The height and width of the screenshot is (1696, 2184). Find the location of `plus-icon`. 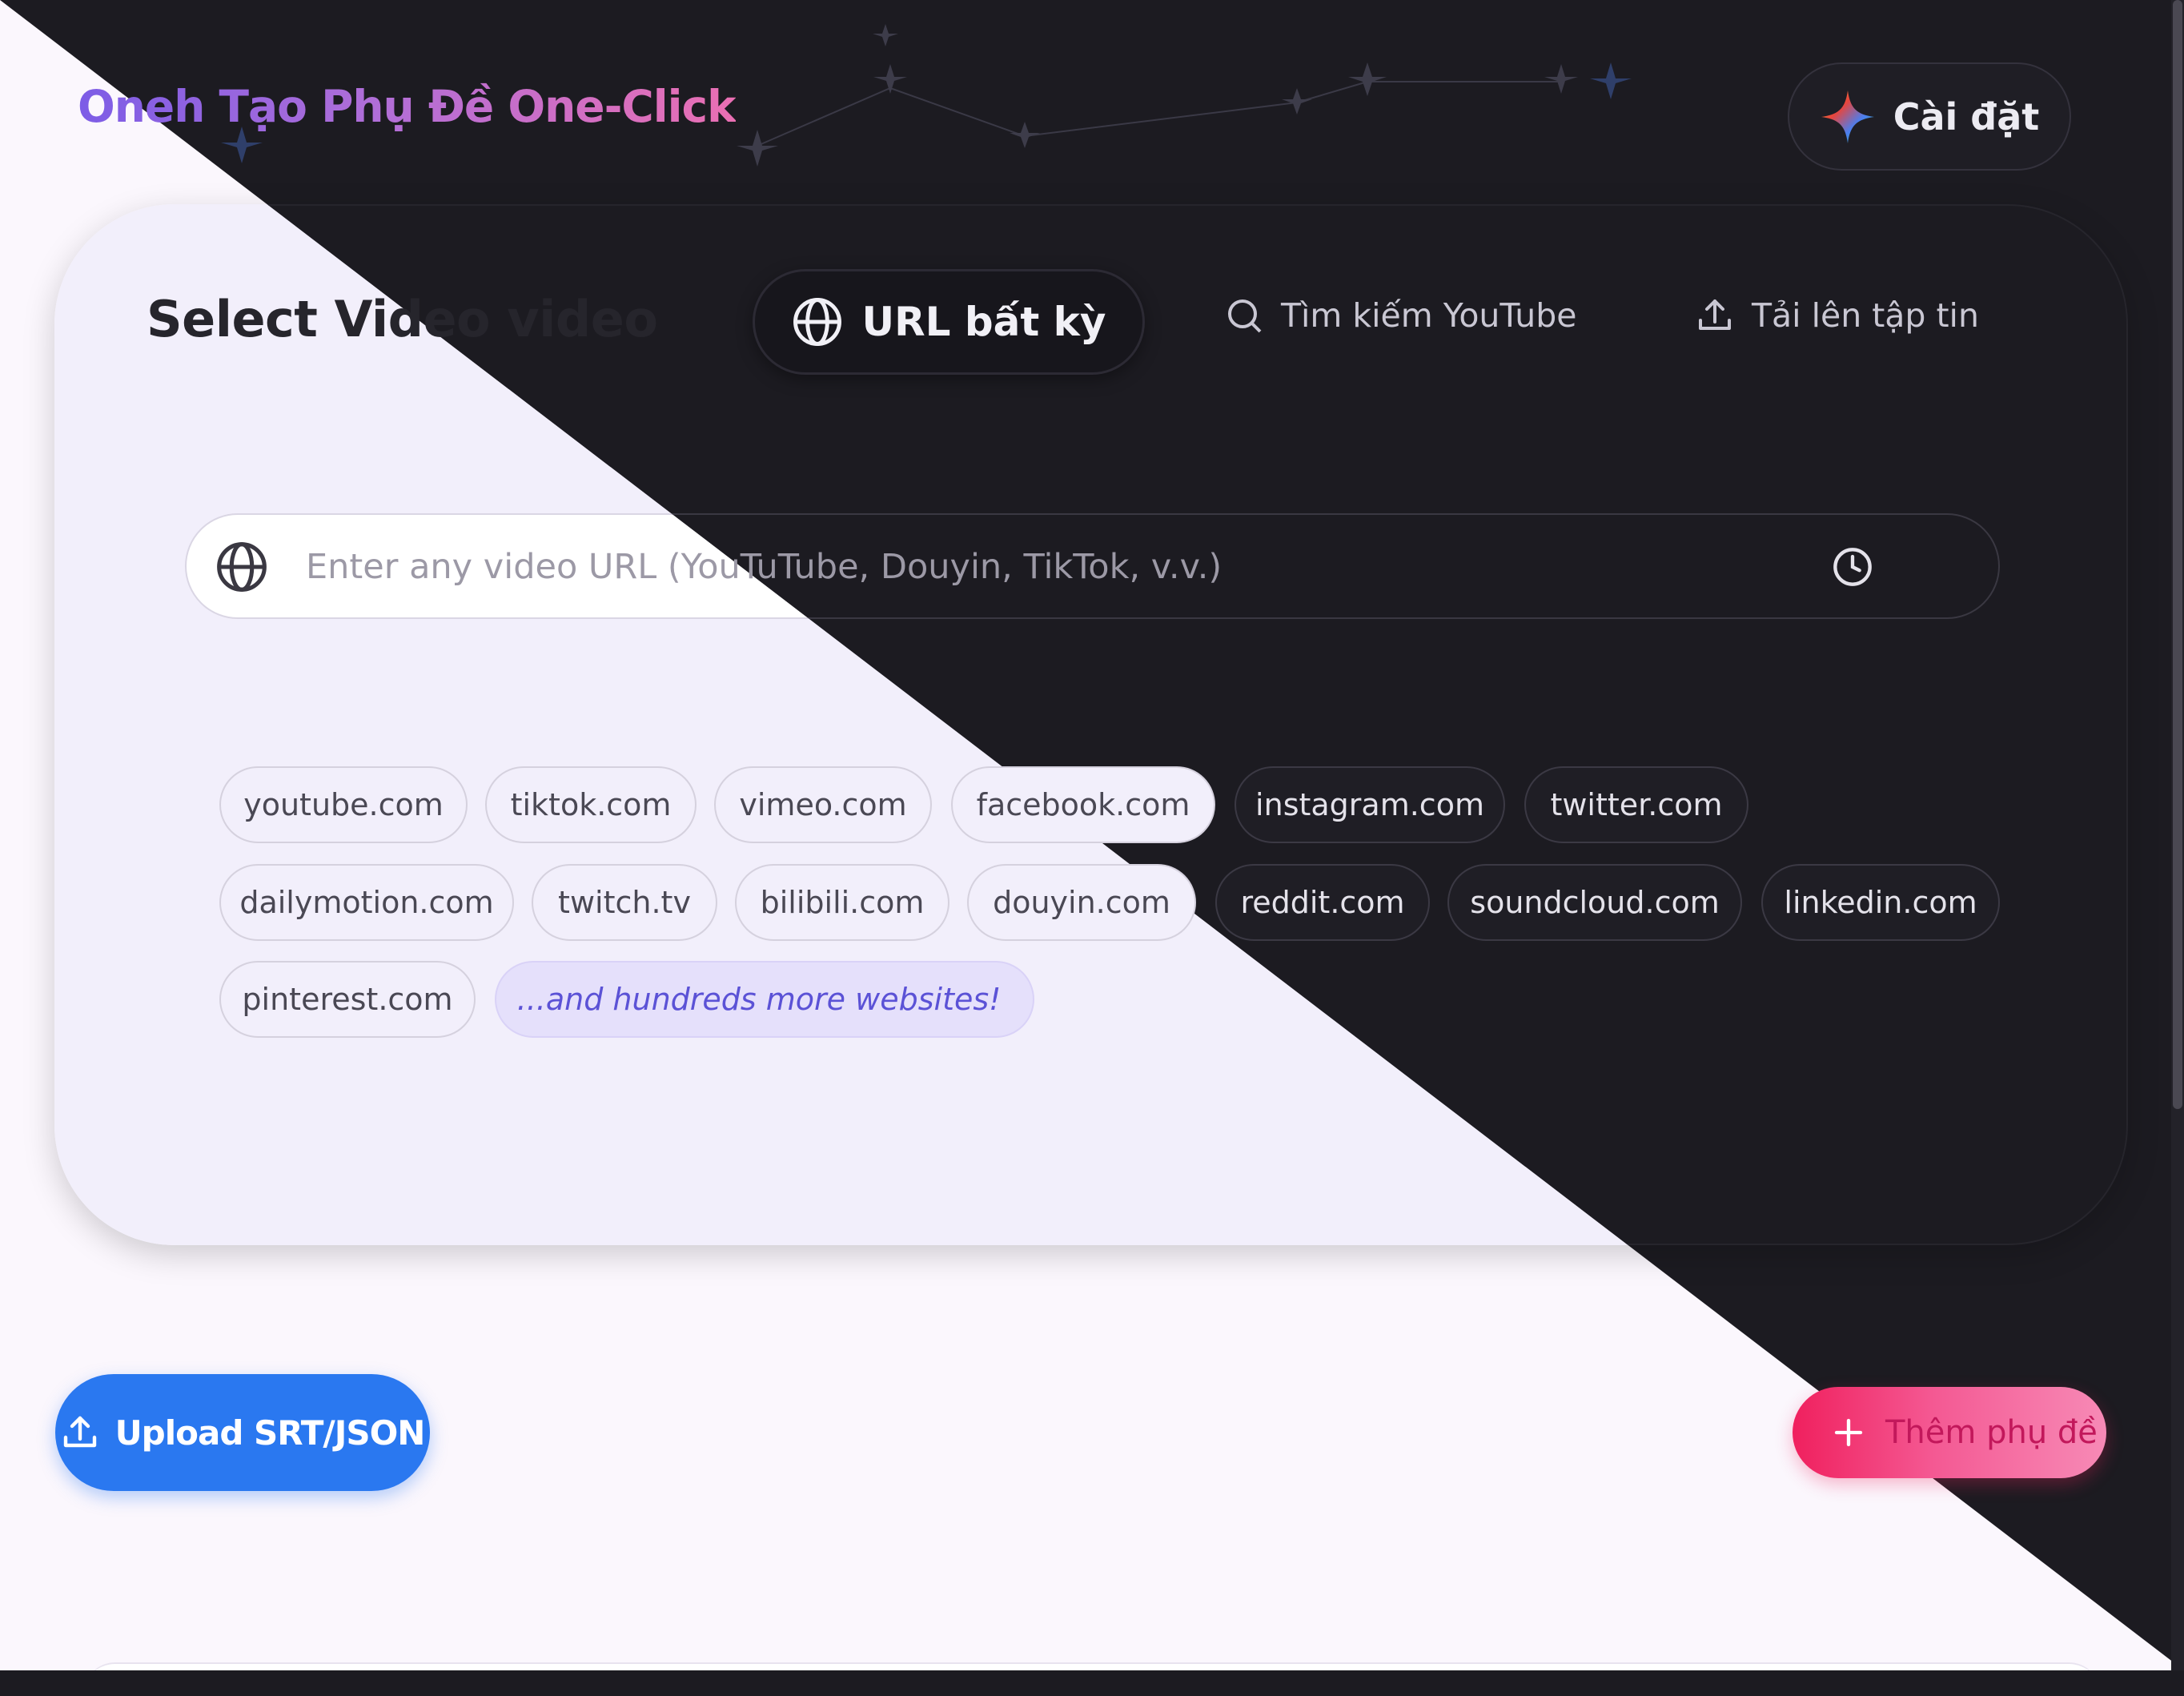

plus-icon is located at coordinates (1848, 1432).